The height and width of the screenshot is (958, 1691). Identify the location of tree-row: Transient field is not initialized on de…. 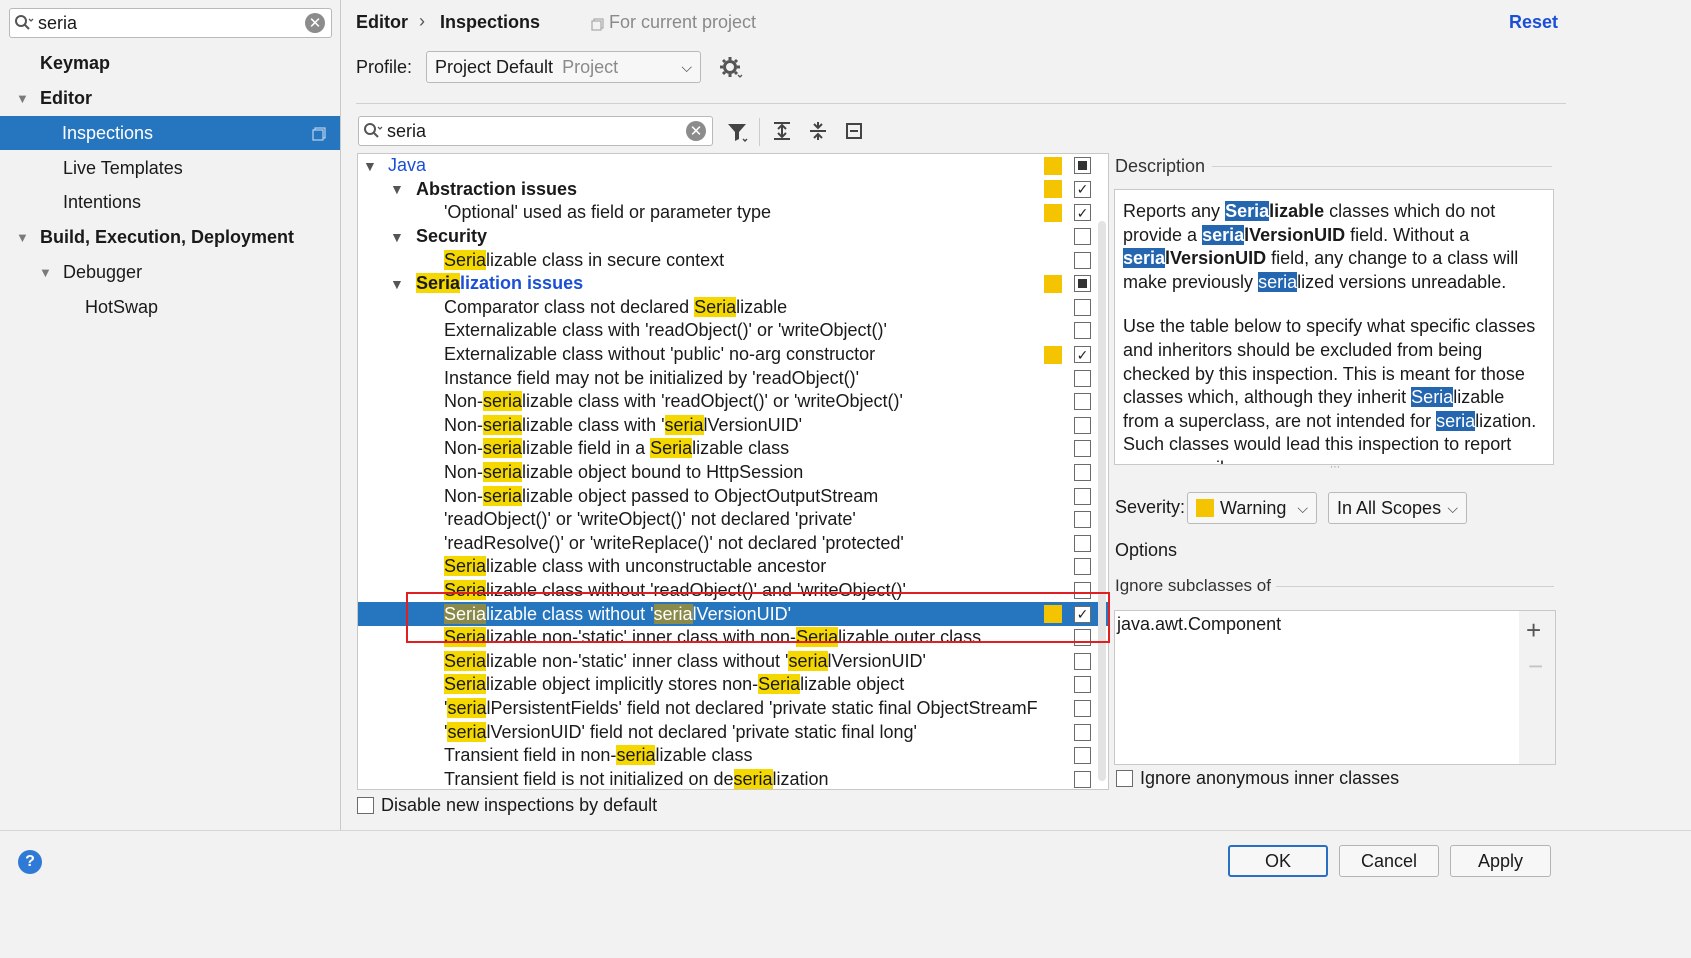
(733, 778).